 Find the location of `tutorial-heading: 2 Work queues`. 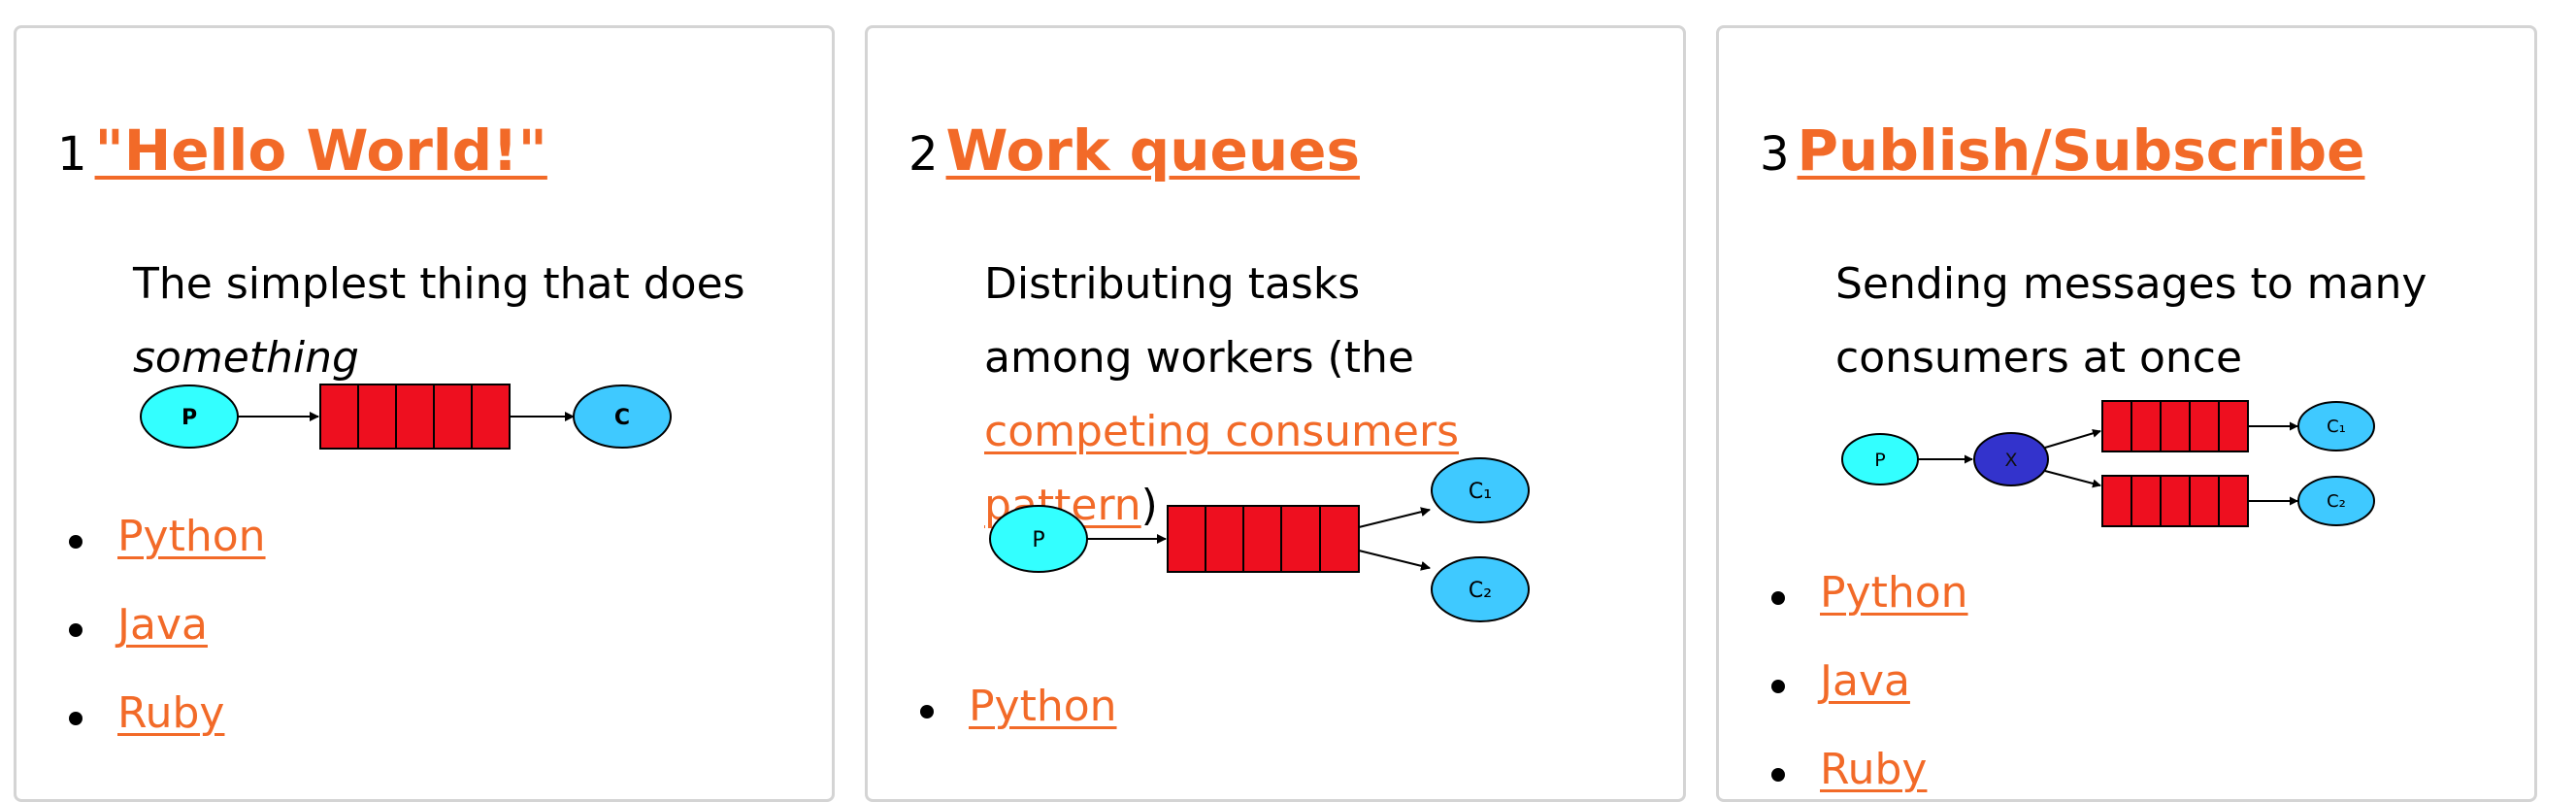

tutorial-heading: 2 Work queues is located at coordinates (1134, 150).